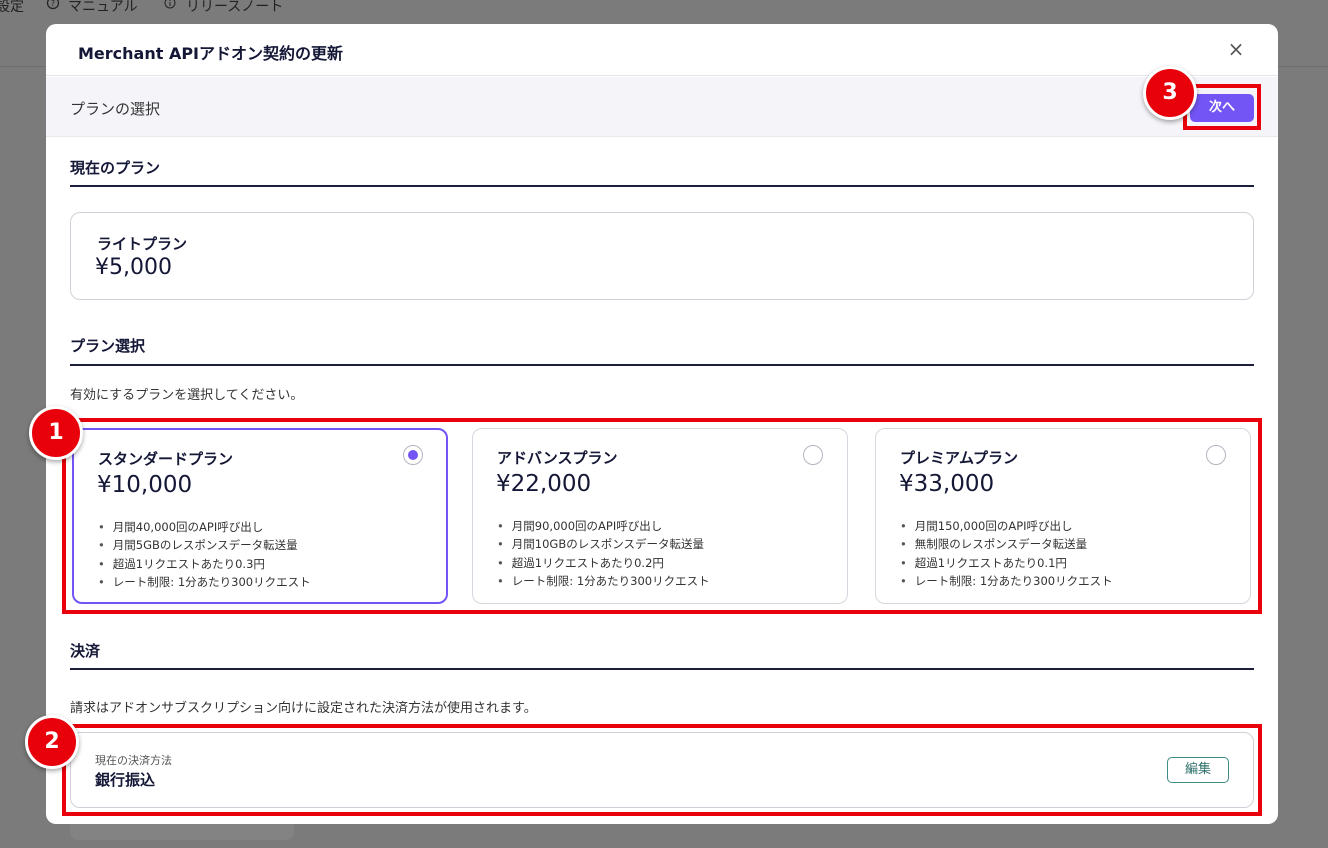 This screenshot has height=848, width=1328. What do you see at coordinates (115, 109) in the screenshot?
I see `step-label: プランの選択` at bounding box center [115, 109].